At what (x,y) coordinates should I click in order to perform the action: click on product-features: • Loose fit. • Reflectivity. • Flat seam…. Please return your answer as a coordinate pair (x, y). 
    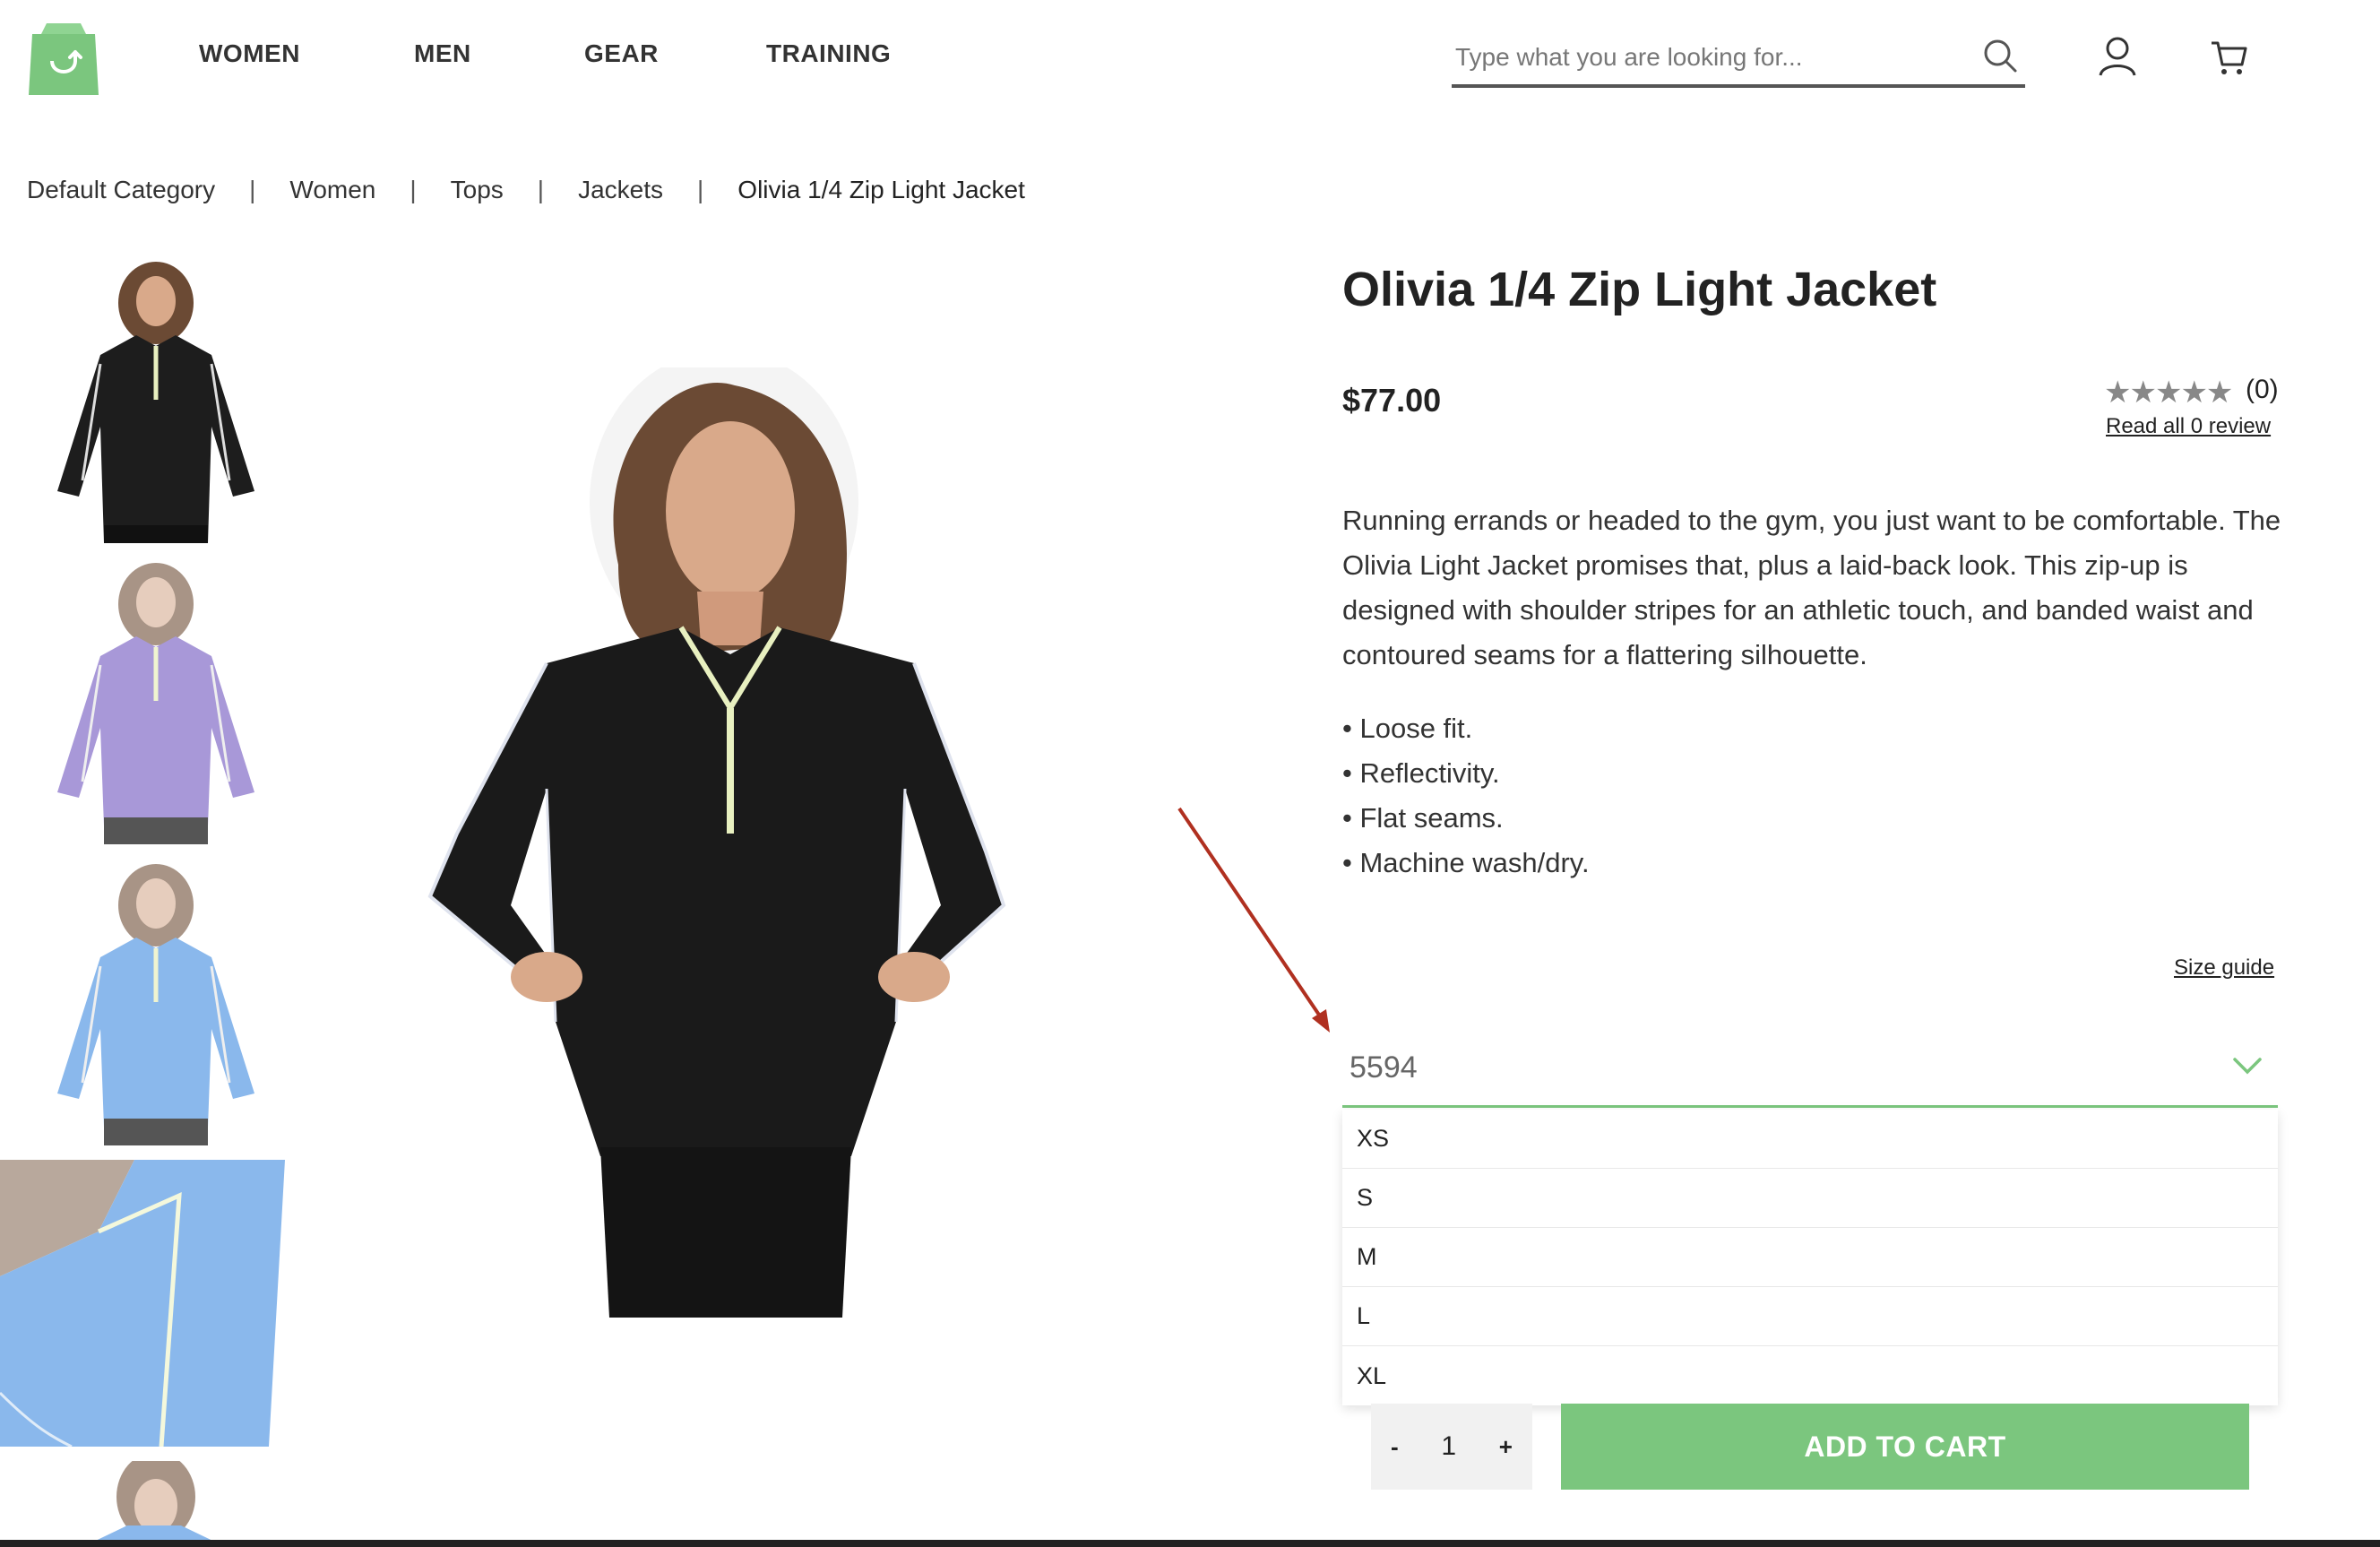
    Looking at the image, I should click on (1466, 796).